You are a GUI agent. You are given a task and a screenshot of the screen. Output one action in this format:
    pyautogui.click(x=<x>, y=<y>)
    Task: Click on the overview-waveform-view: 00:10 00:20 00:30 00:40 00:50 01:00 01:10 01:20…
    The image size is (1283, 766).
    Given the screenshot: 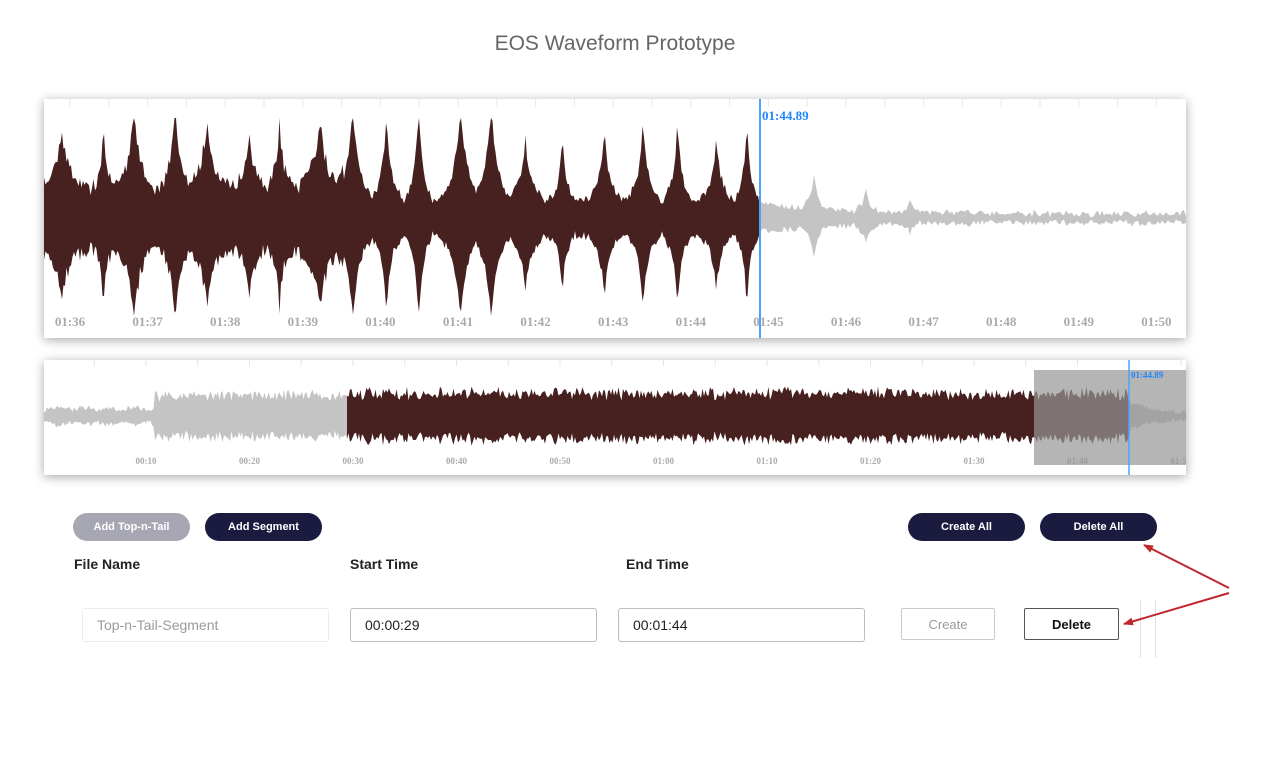 What is the action you would take?
    pyautogui.click(x=615, y=417)
    